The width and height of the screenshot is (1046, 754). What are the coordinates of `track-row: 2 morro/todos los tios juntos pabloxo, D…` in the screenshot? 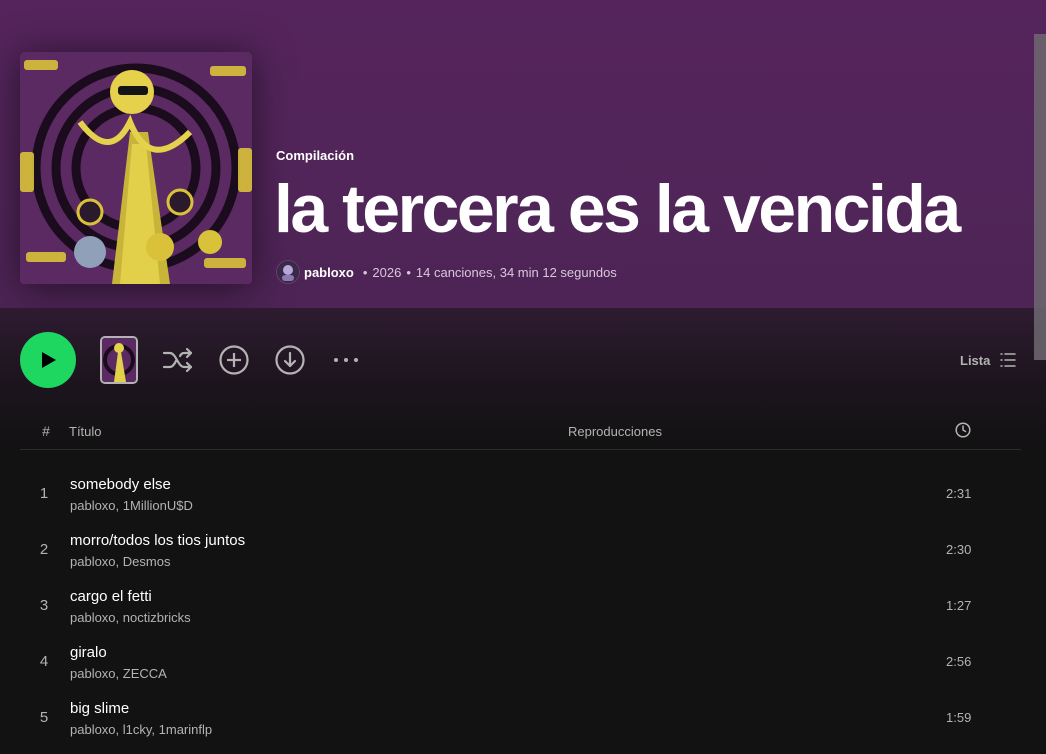 It's located at (520, 550).